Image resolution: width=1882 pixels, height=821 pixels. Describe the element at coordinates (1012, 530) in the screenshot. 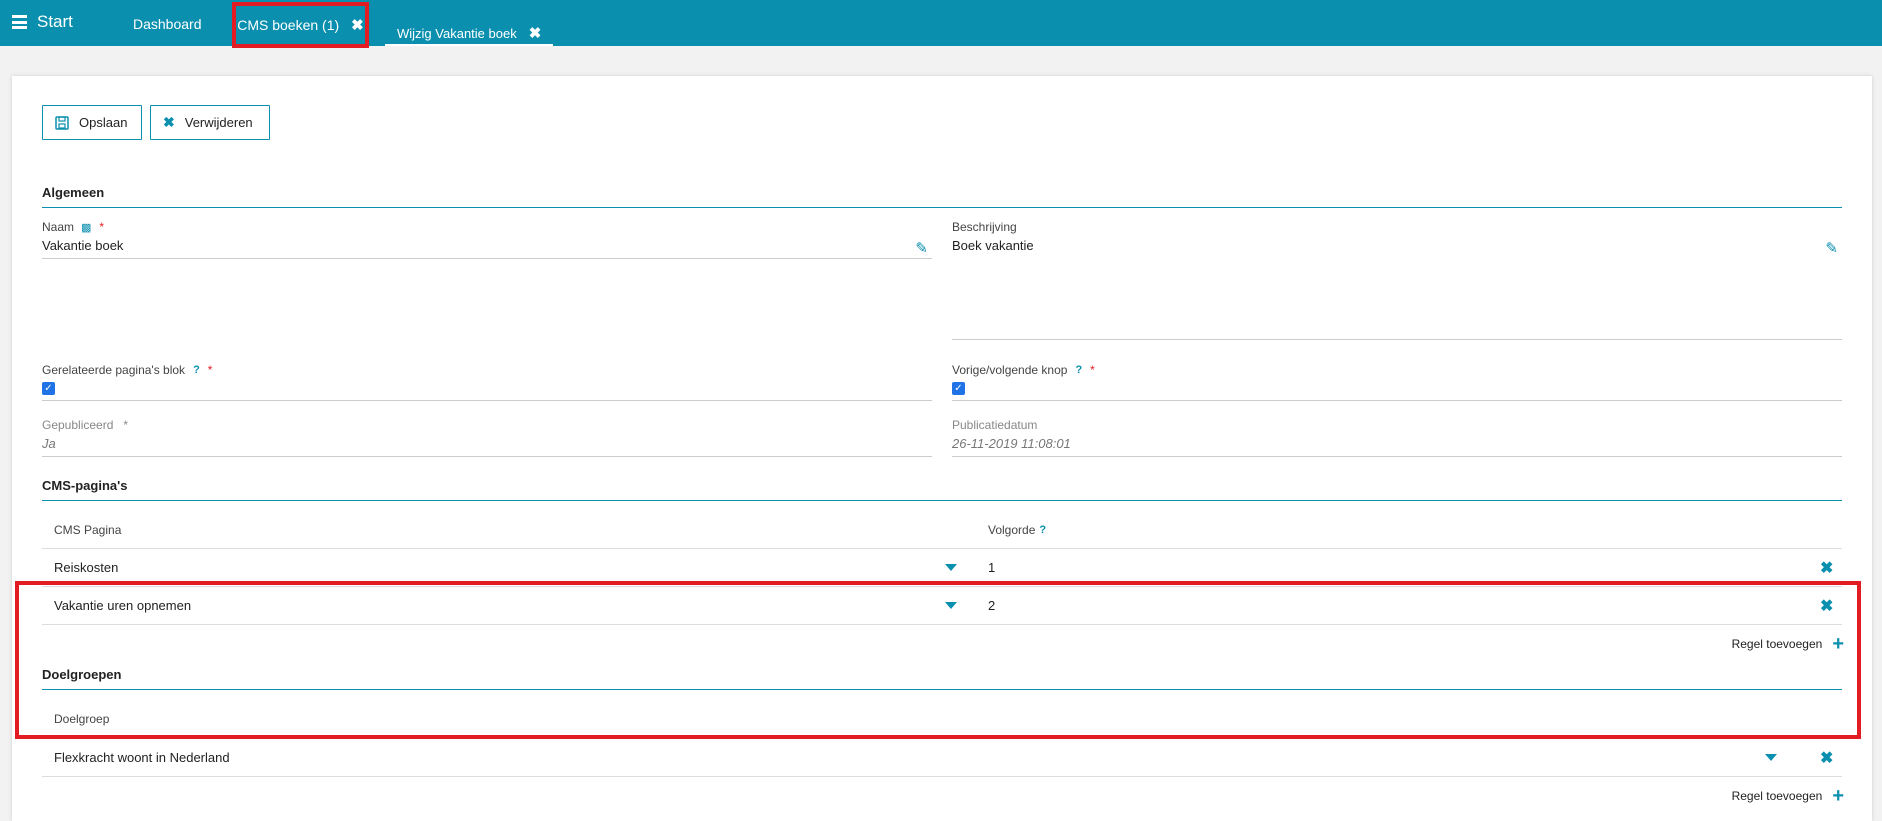

I see `volgorde-label: Volgorde` at that location.